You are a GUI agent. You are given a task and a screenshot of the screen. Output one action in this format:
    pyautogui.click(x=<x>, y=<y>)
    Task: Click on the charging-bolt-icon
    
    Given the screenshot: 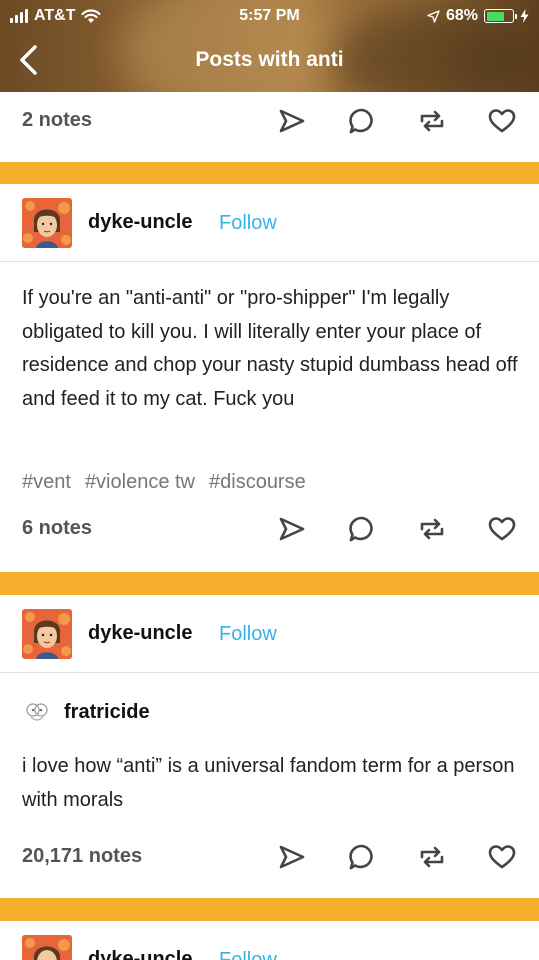 What is the action you would take?
    pyautogui.click(x=524, y=16)
    